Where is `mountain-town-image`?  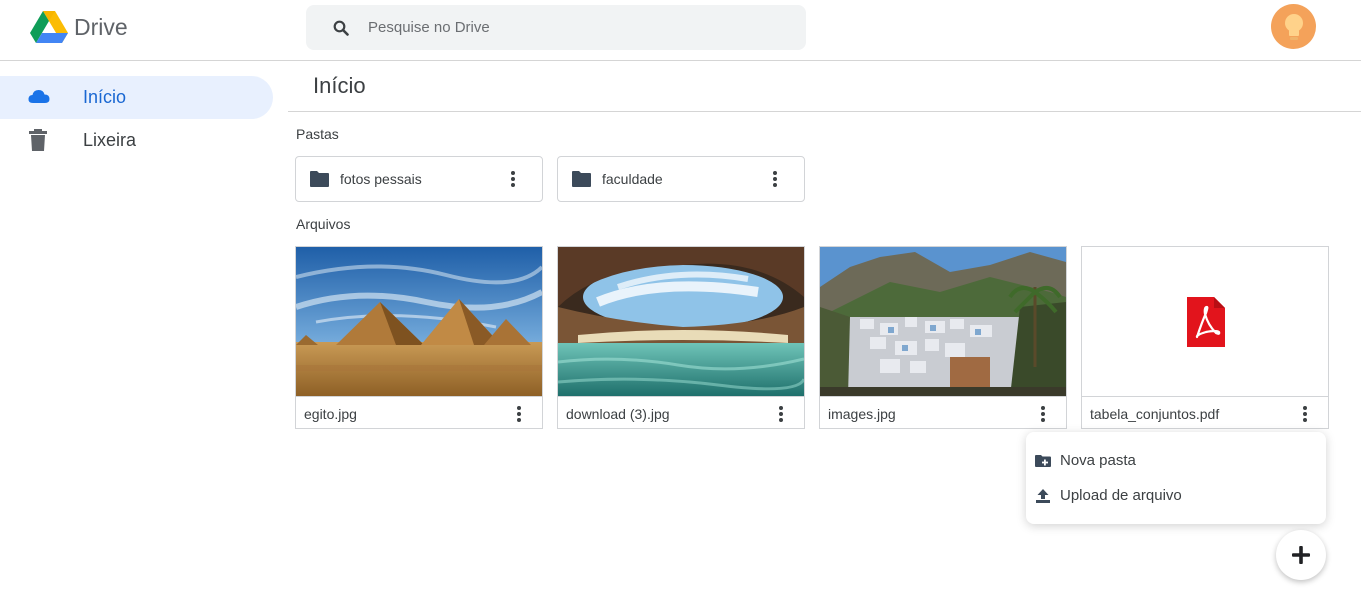 mountain-town-image is located at coordinates (943, 321).